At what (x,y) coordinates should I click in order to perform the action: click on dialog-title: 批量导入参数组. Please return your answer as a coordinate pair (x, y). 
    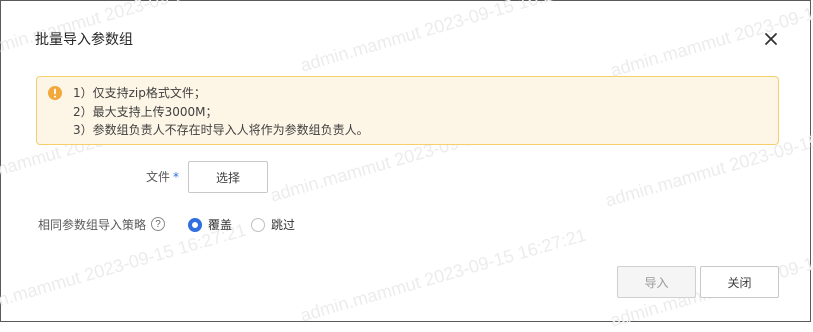
    Looking at the image, I should click on (84, 40).